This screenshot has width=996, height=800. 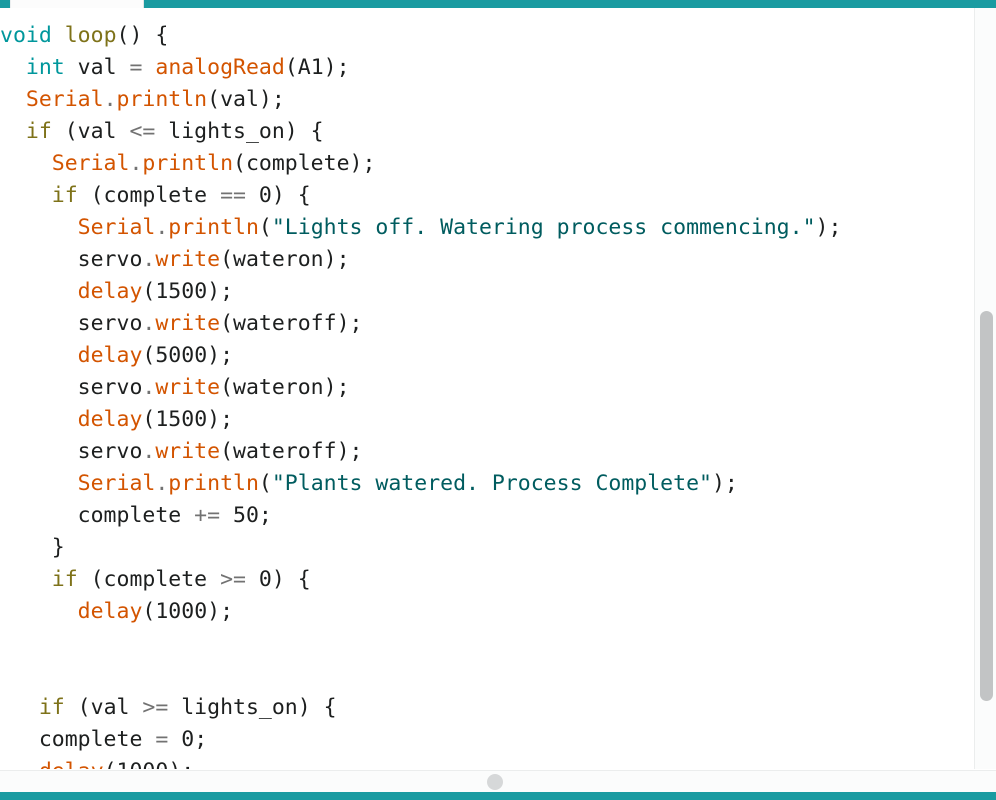 What do you see at coordinates (487, 132) in the screenshot?
I see `code-line: if (val <= lights_on) {` at bounding box center [487, 132].